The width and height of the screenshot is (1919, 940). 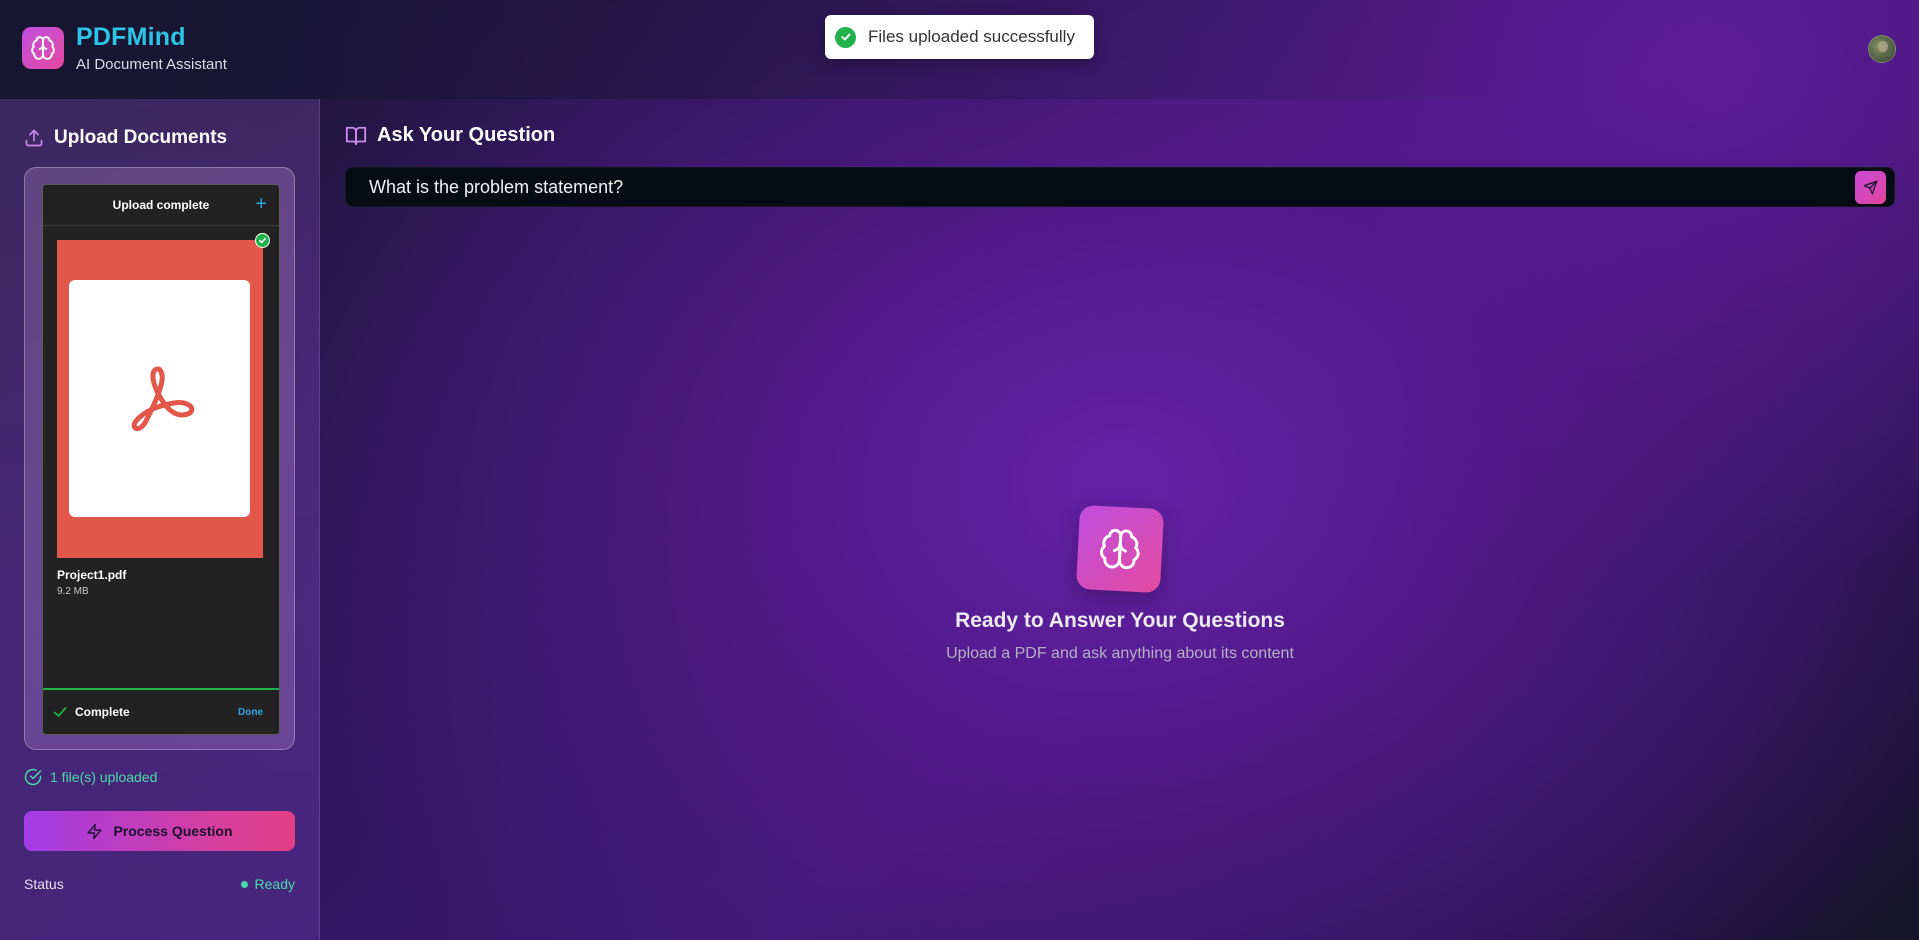 What do you see at coordinates (1882, 49) in the screenshot?
I see `user-avatar` at bounding box center [1882, 49].